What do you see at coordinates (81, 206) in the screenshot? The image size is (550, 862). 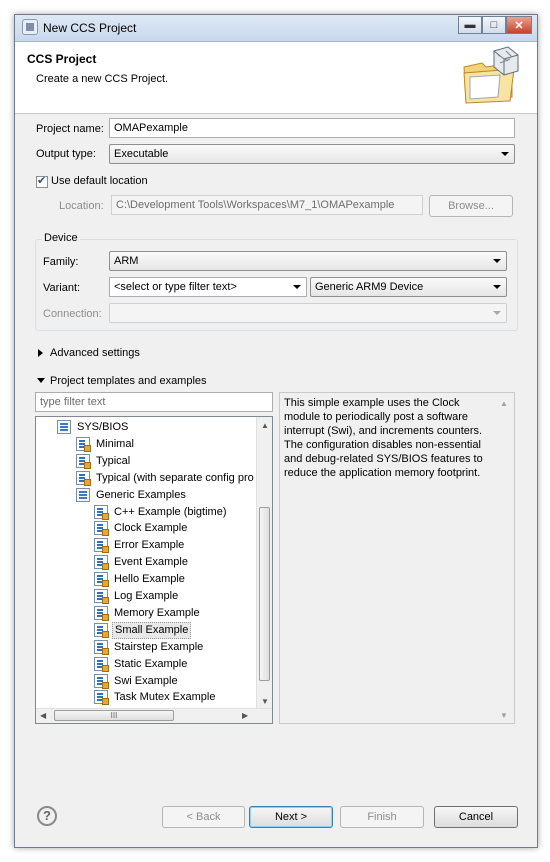 I see `location-label: Location:` at bounding box center [81, 206].